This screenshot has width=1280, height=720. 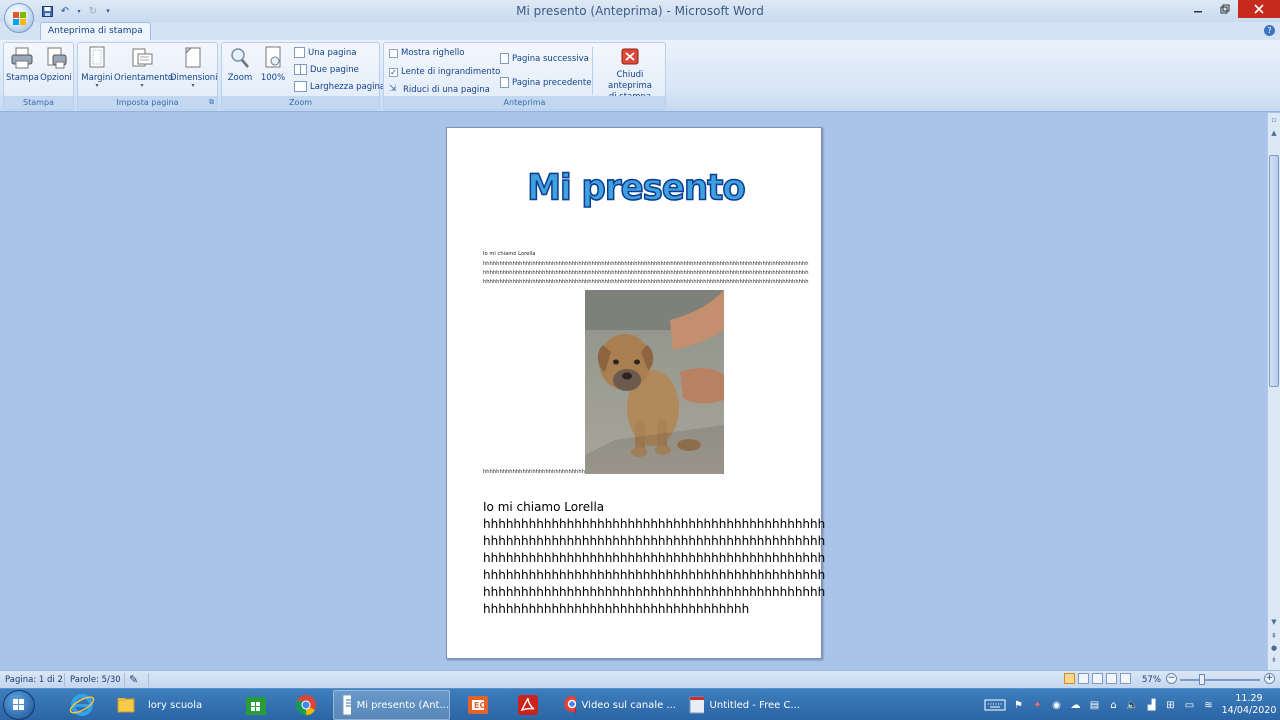 I want to click on word-document-icon, so click(x=346, y=705).